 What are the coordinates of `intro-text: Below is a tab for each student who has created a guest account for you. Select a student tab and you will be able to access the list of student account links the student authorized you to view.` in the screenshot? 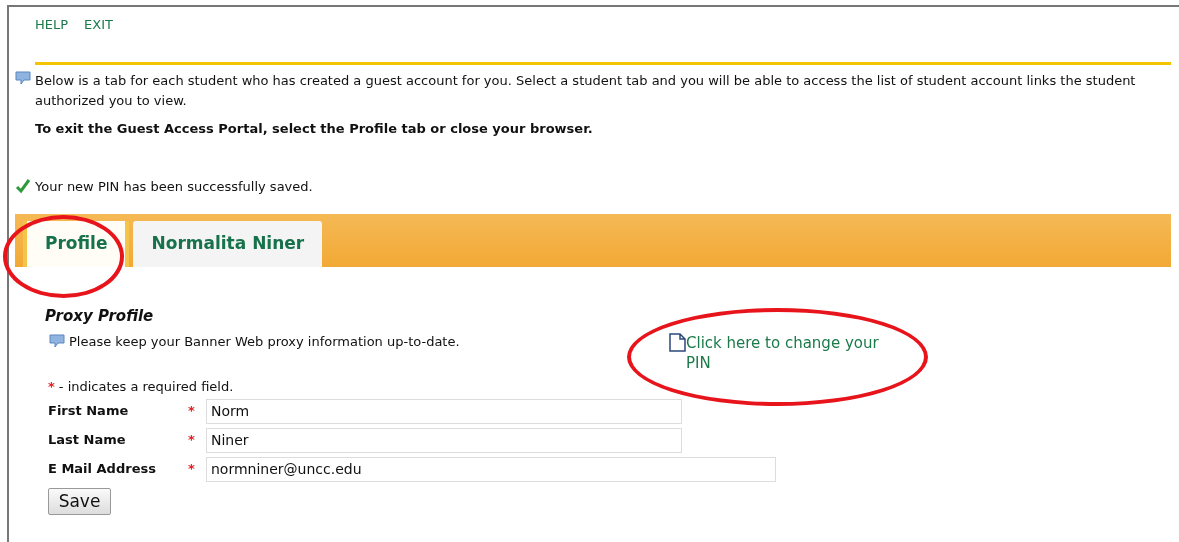 It's located at (586, 91).